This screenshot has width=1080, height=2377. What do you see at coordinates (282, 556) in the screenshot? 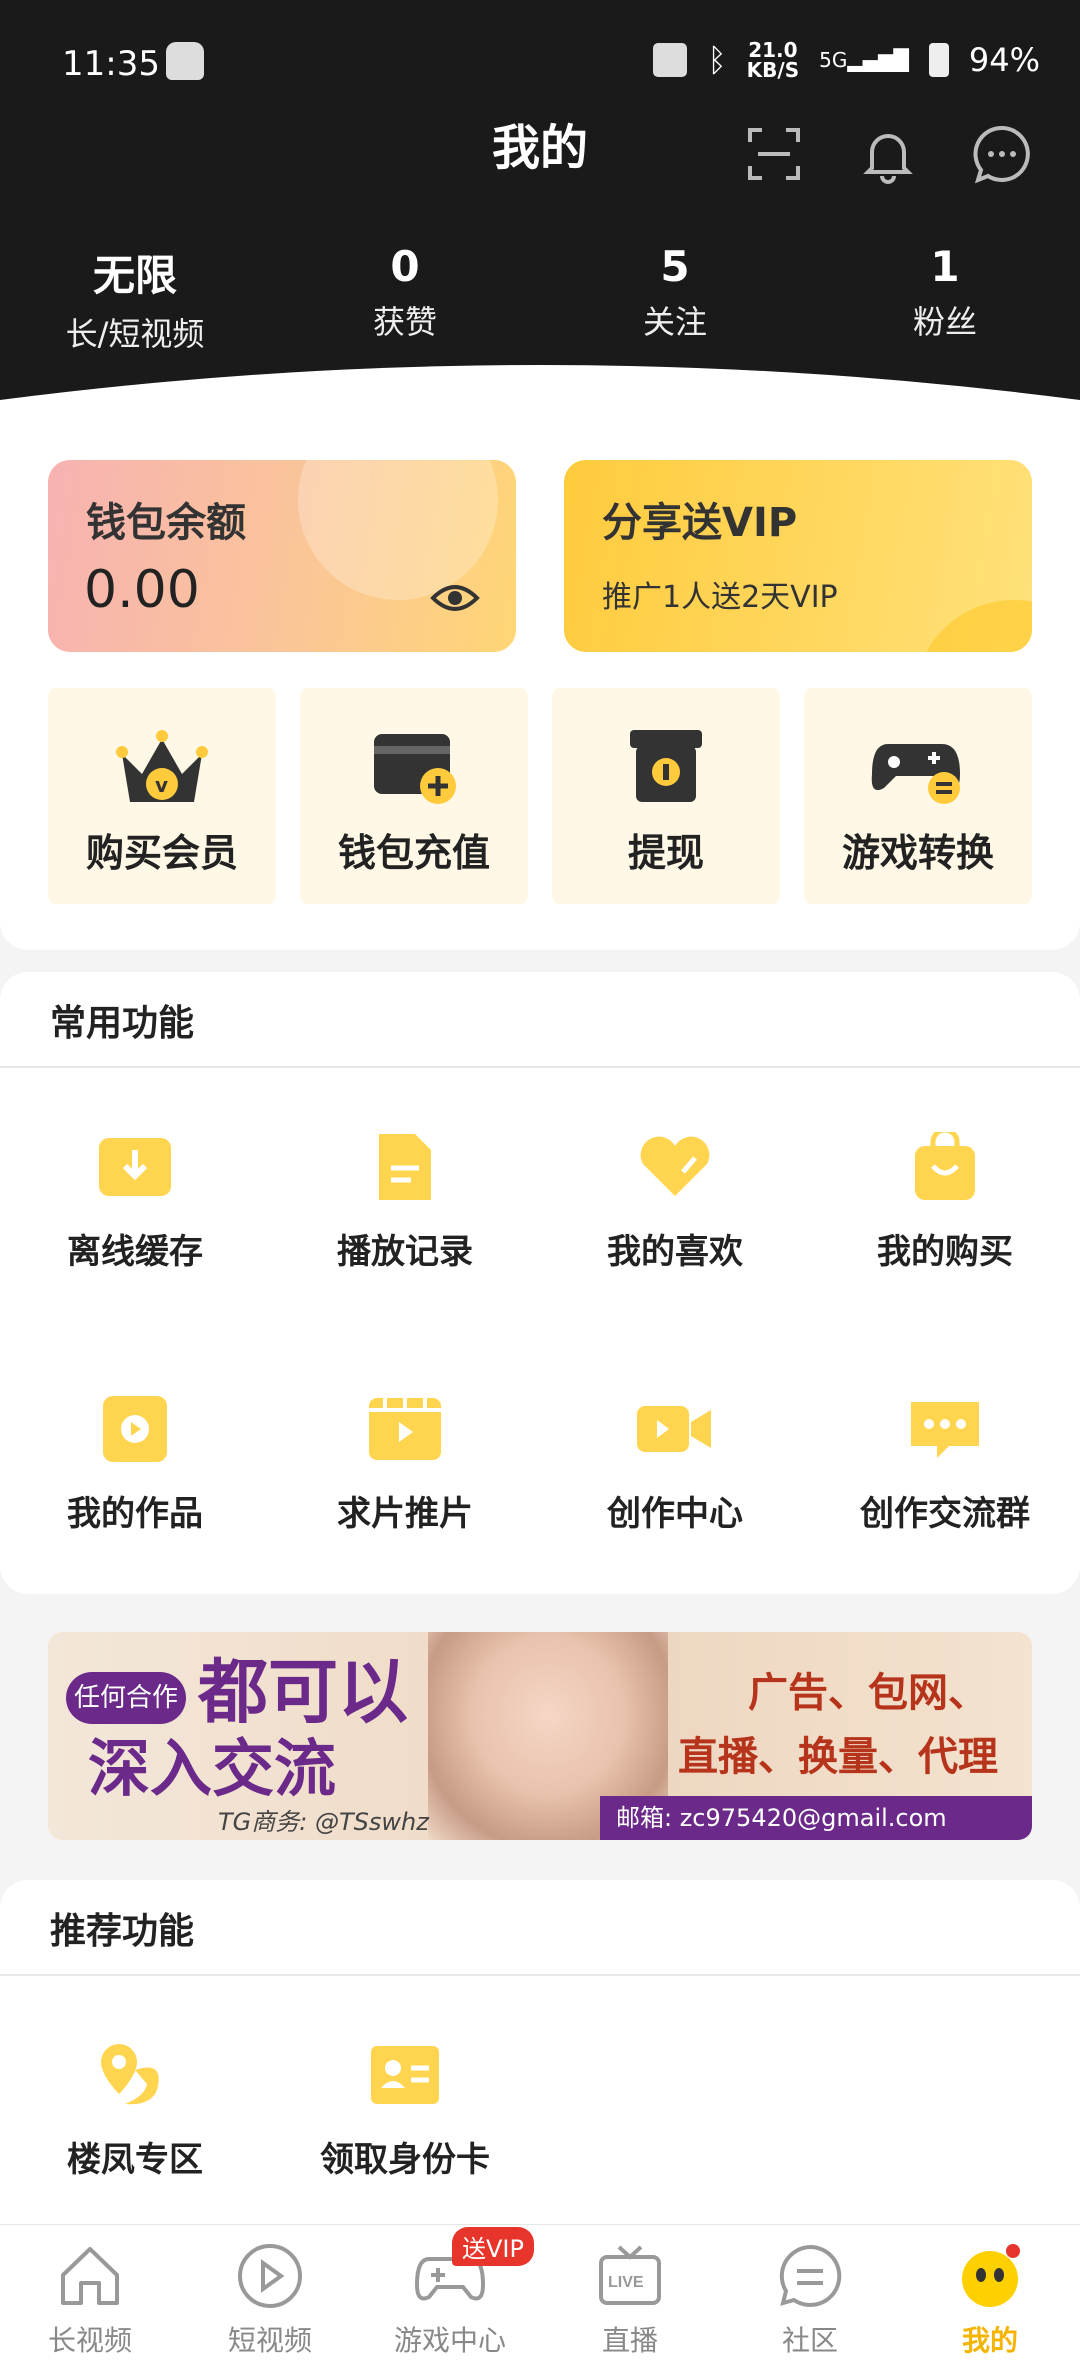
I see `wallet-card: 钱包余额 0.00` at bounding box center [282, 556].